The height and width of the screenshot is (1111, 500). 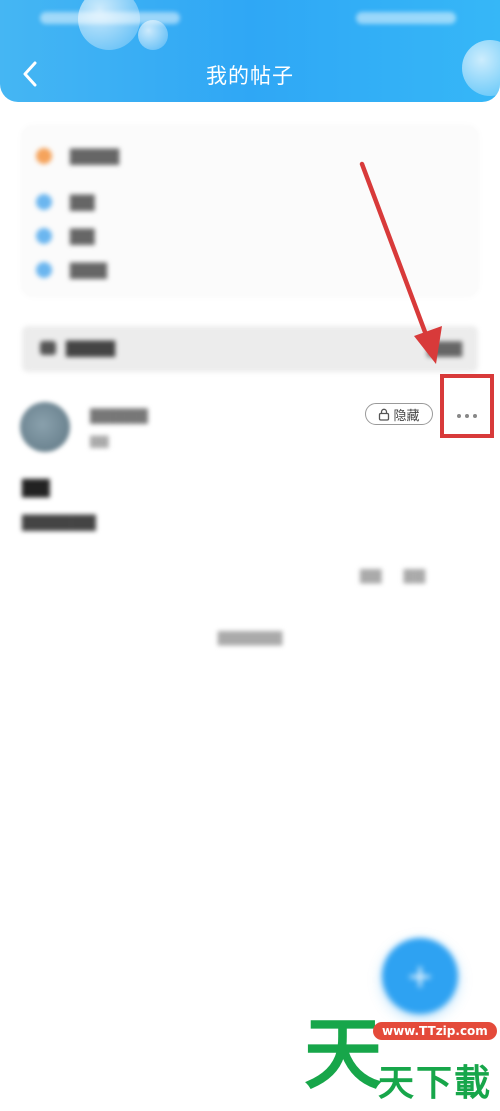 What do you see at coordinates (250, 51) in the screenshot?
I see `header-bar: 我的帖子` at bounding box center [250, 51].